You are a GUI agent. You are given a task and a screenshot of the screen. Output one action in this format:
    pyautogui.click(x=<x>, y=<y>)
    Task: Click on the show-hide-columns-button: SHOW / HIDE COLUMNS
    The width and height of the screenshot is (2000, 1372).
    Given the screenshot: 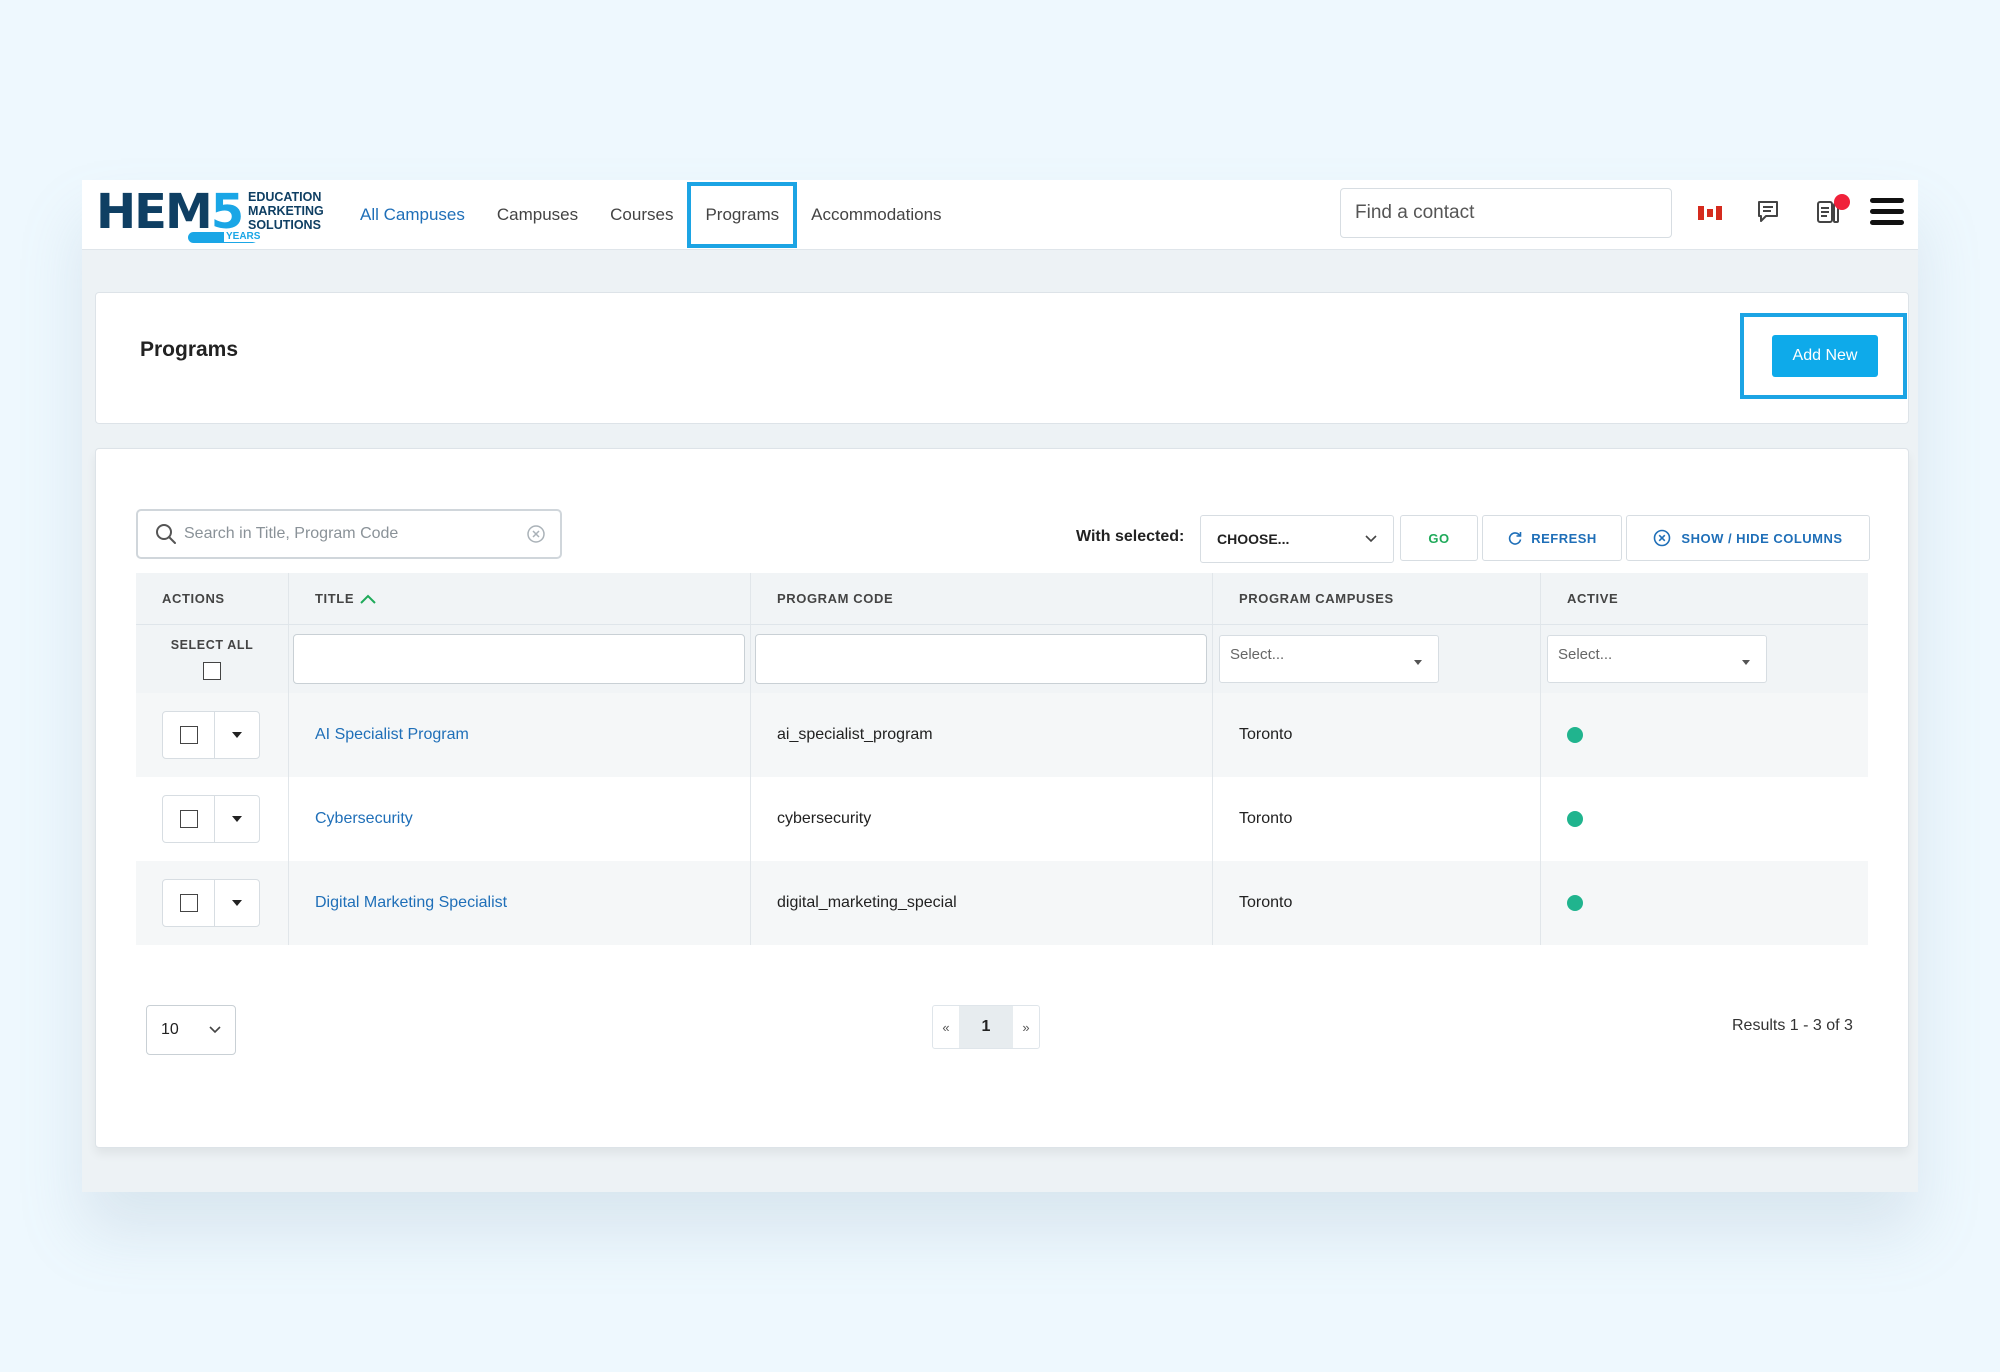 What is the action you would take?
    pyautogui.click(x=1748, y=538)
    